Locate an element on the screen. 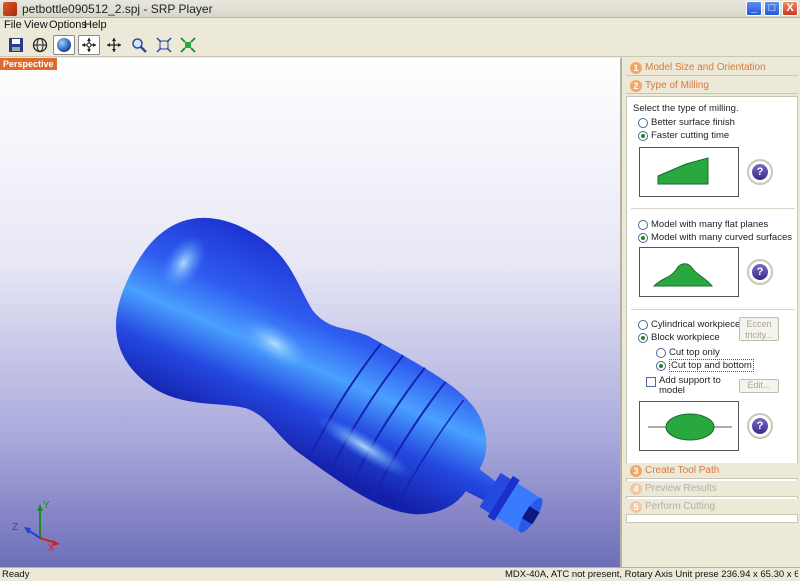 This screenshot has height=581, width=800. surface-preview is located at coordinates (689, 272).